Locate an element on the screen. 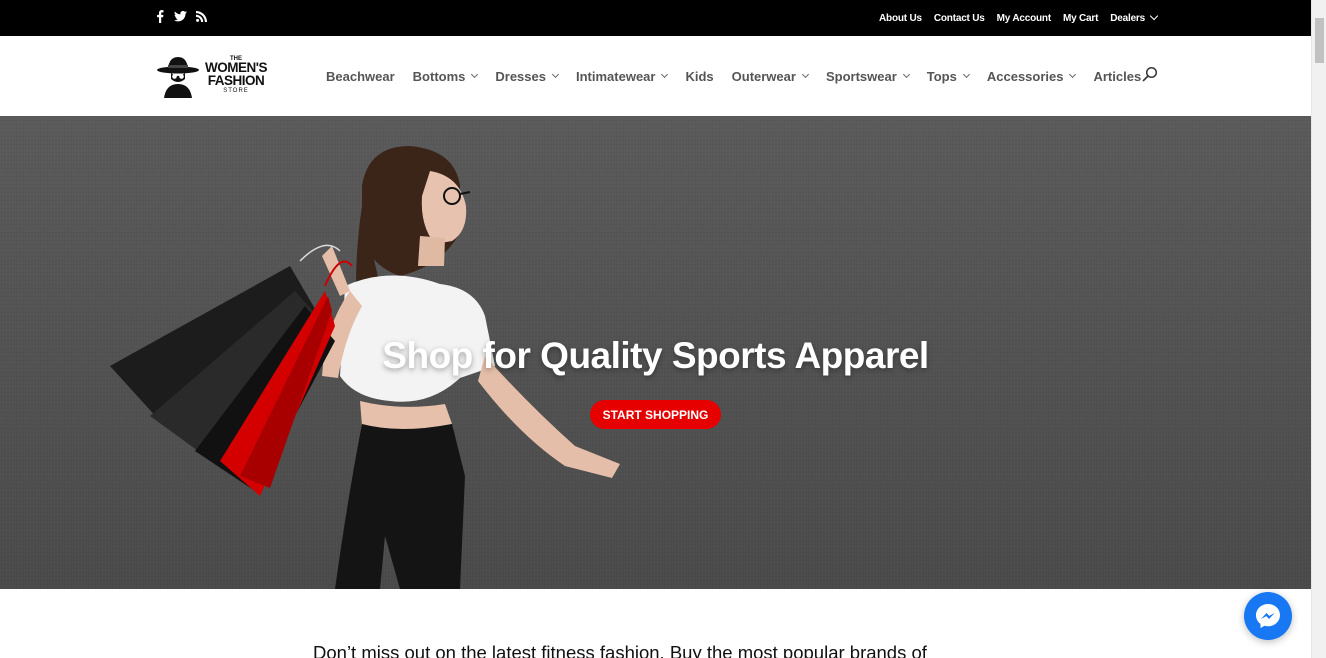 This screenshot has width=1326, height=658. nav-item-label: Intimatewear is located at coordinates (615, 76).